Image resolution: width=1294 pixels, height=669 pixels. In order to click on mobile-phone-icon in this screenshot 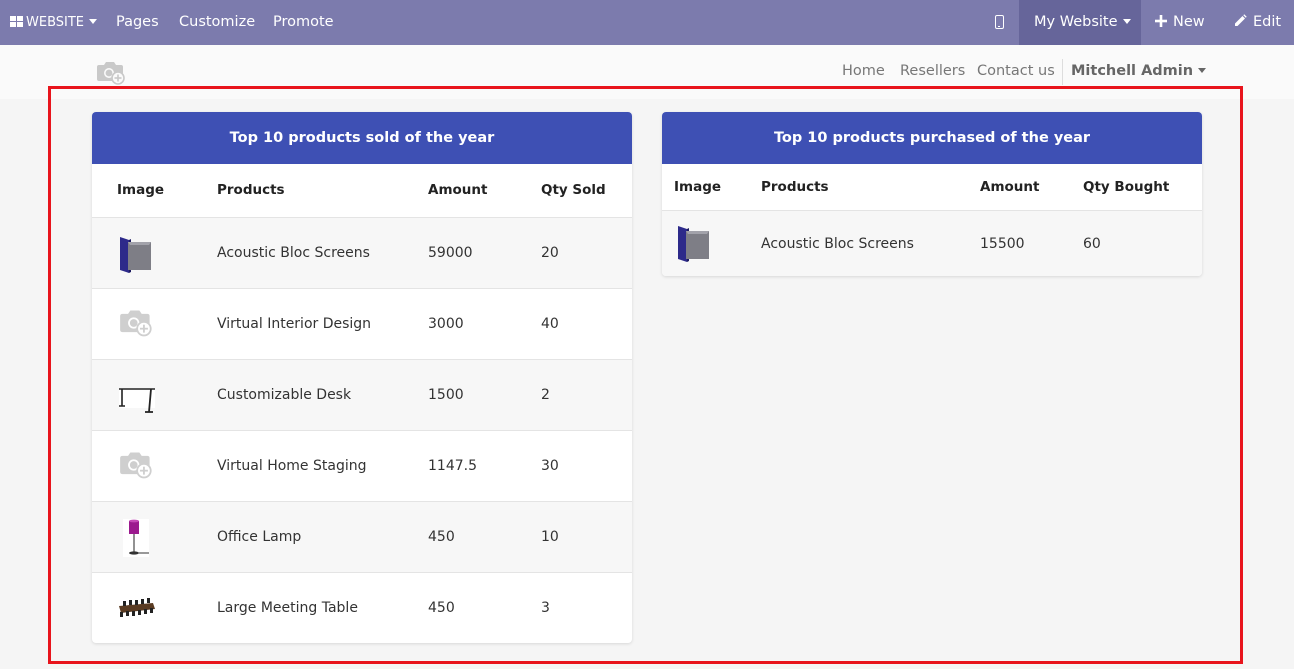, I will do `click(999, 22)`.